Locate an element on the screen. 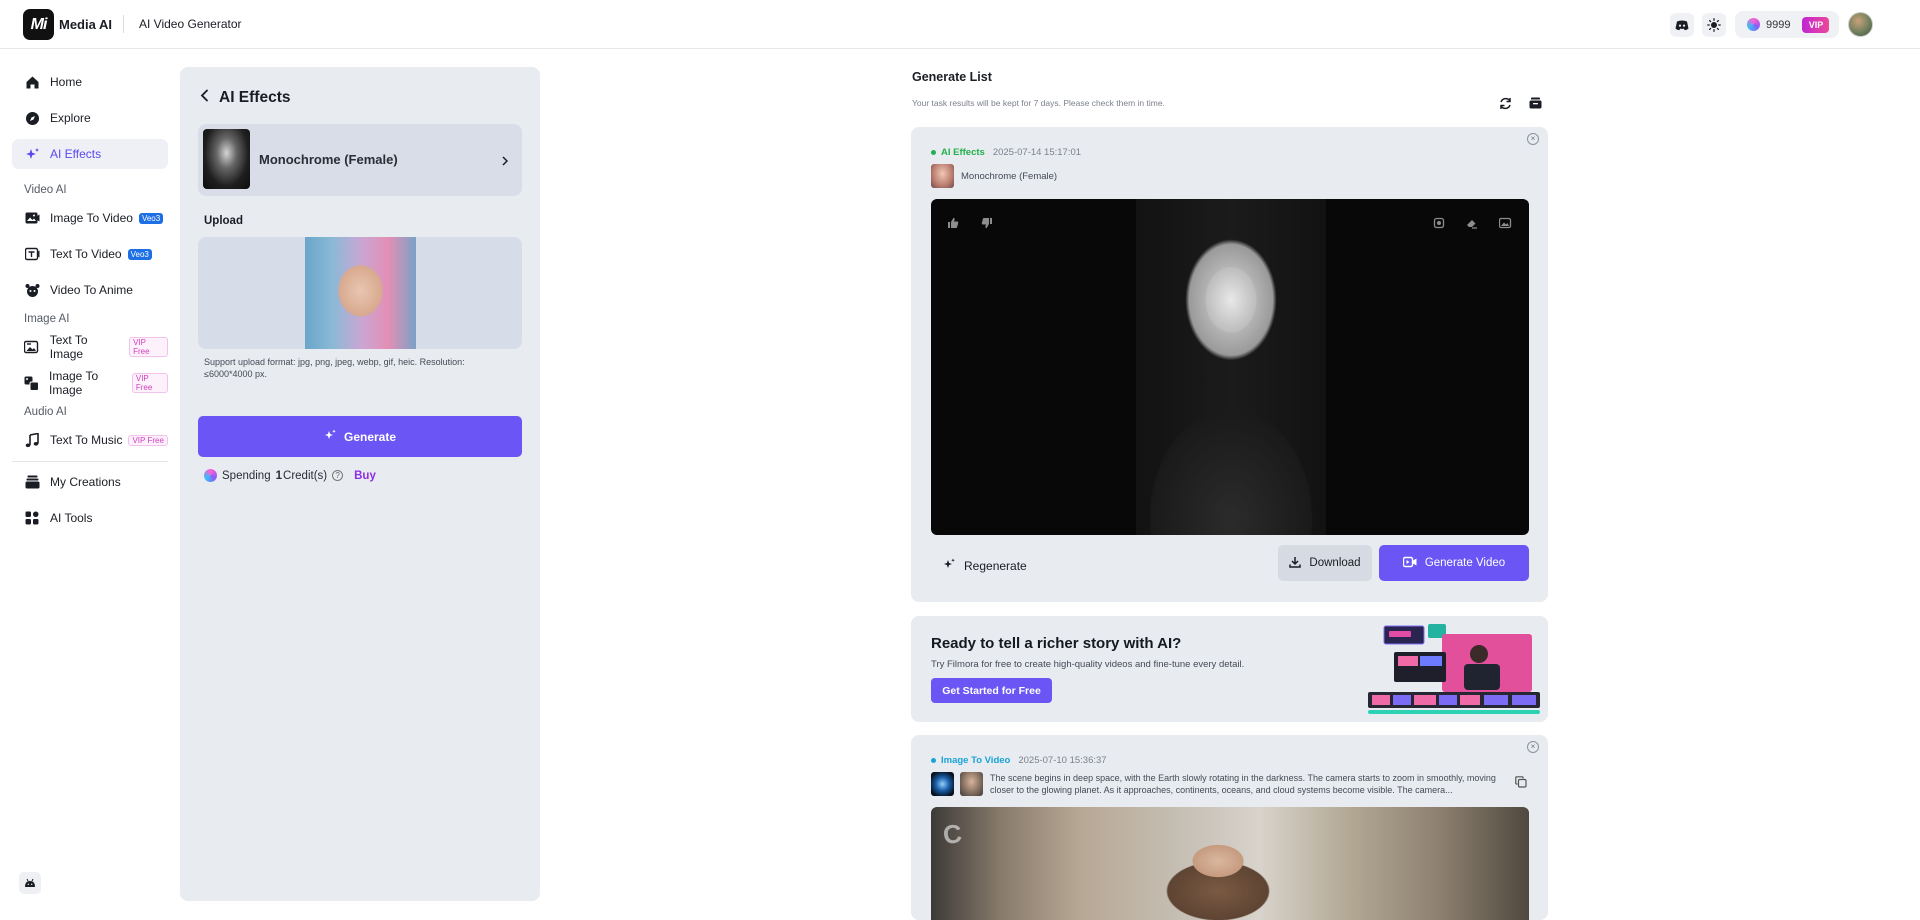 The width and height of the screenshot is (1920, 920). sparkle-icon is located at coordinates (949, 566).